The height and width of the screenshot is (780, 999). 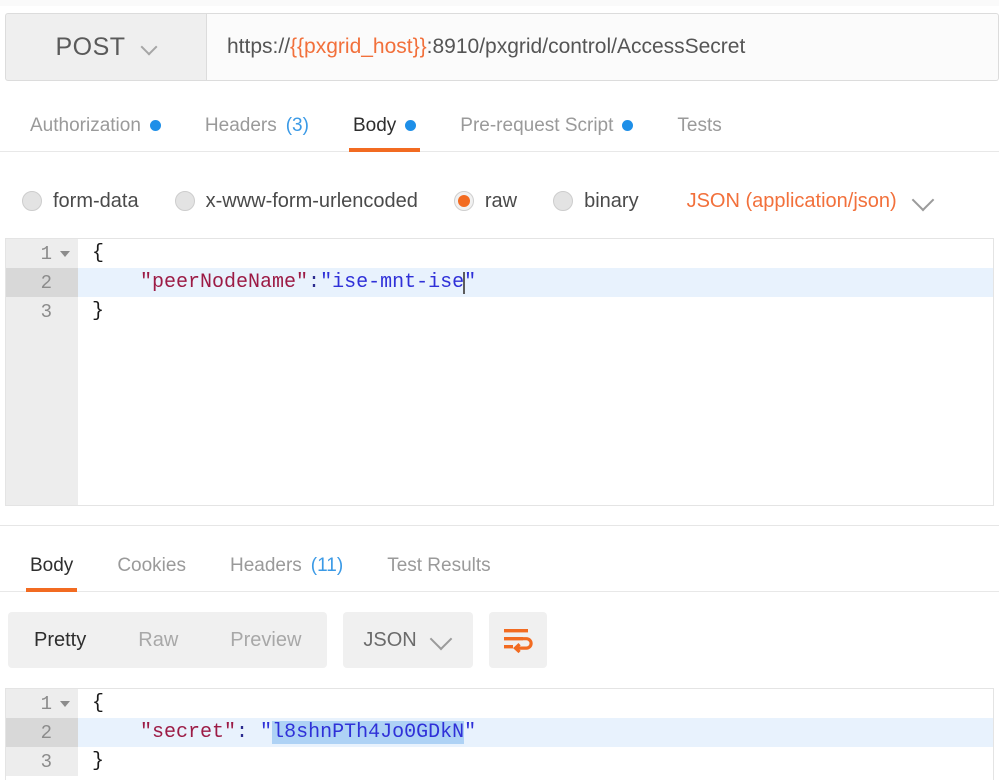 What do you see at coordinates (499, 282) in the screenshot?
I see `code-line: 2 "peerNodeName": " ise-mnt-ise "` at bounding box center [499, 282].